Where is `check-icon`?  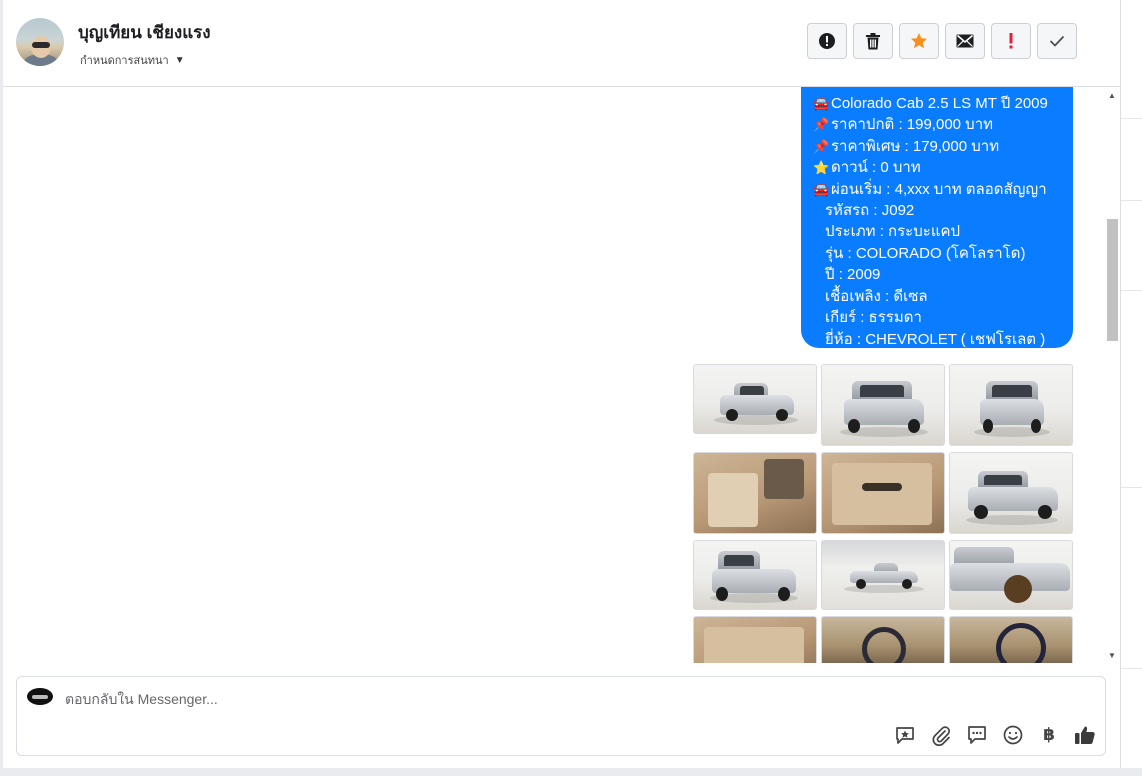 check-icon is located at coordinates (1057, 41).